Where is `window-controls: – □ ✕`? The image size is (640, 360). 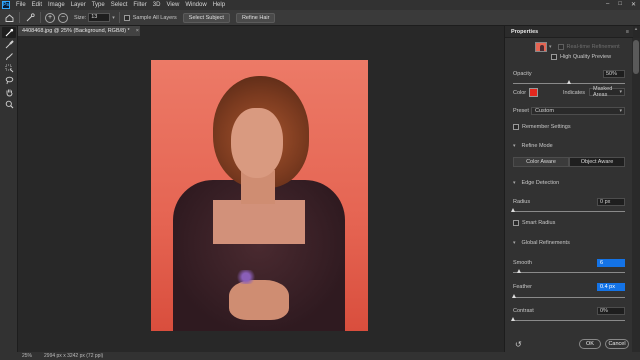 window-controls: – □ ✕ is located at coordinates (621, 4).